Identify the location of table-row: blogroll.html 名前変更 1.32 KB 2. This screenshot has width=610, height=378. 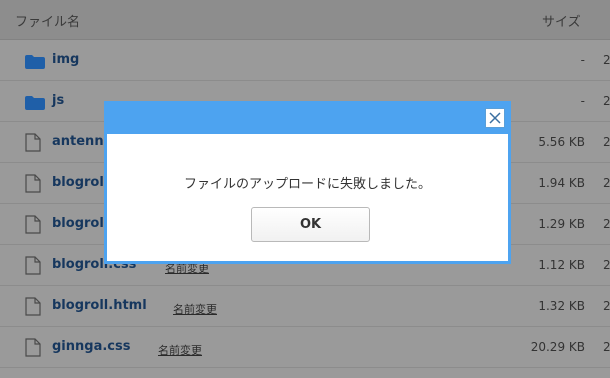
(305, 306).